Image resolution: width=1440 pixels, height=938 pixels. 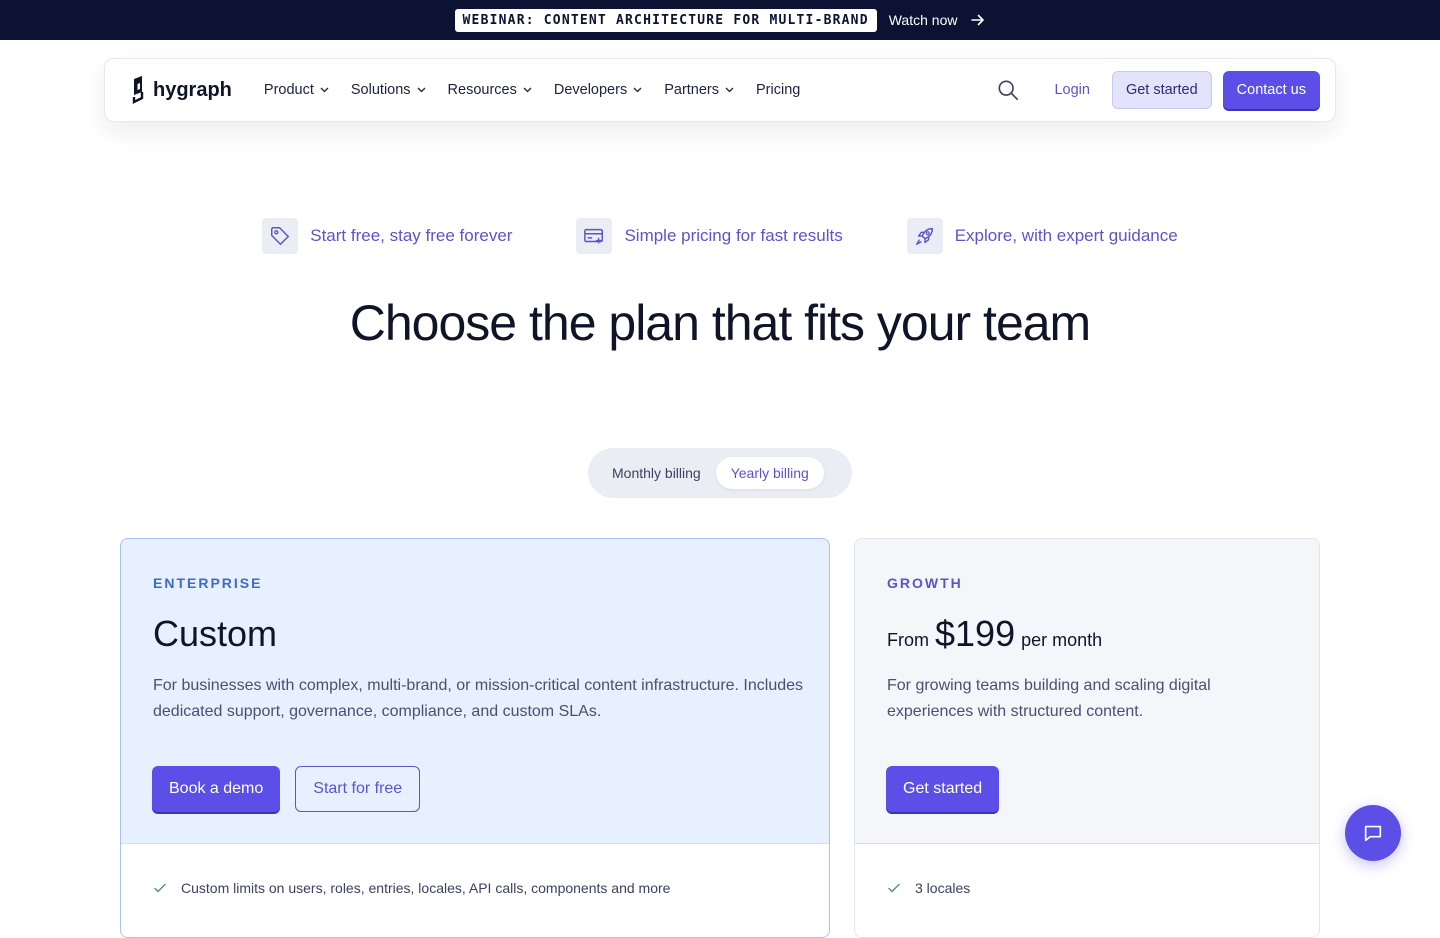 I want to click on yearly-billing-option: Yearly billing, so click(x=769, y=473).